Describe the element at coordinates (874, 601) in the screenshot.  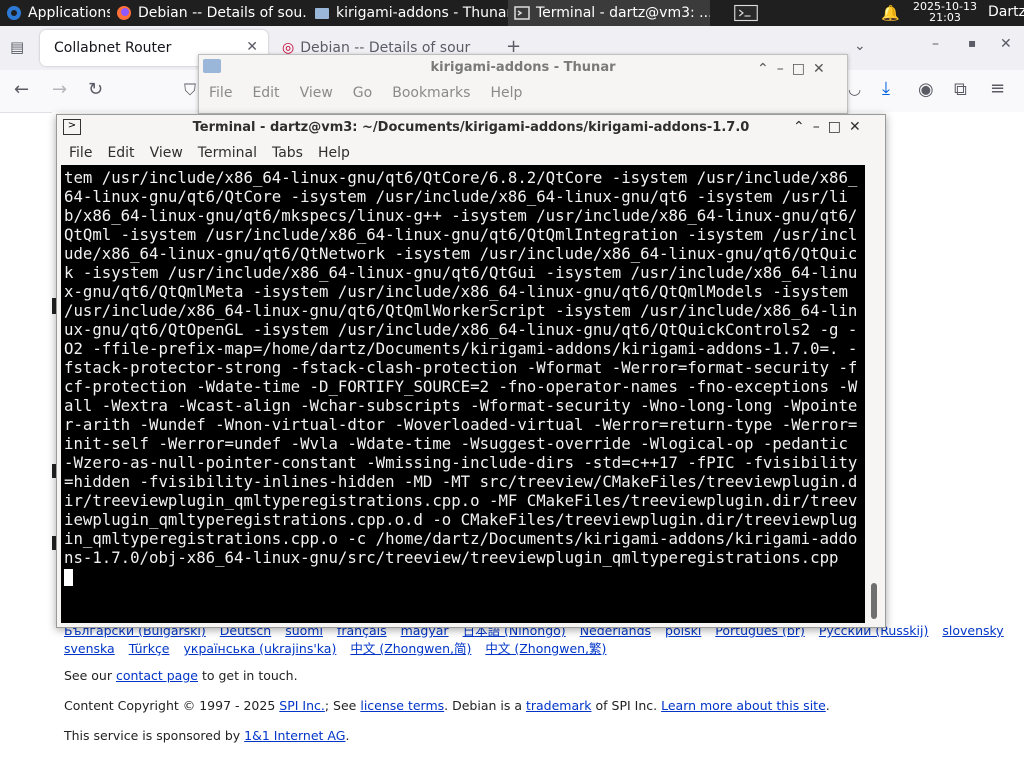
I see `scrollbar-thumb` at that location.